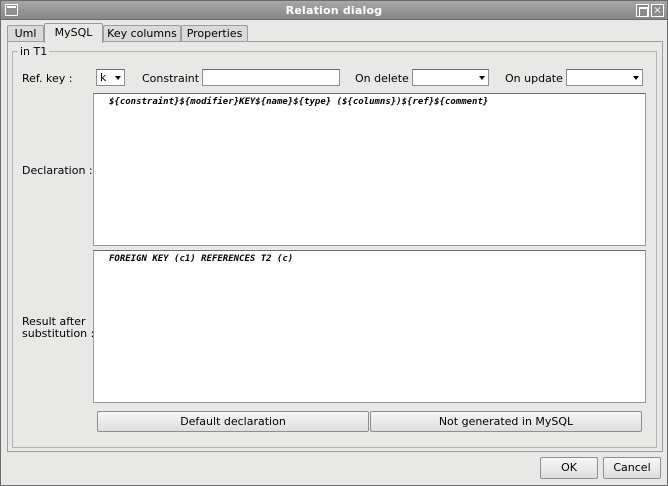 The width and height of the screenshot is (668, 486). I want to click on on-update-label: On update :, so click(538, 78).